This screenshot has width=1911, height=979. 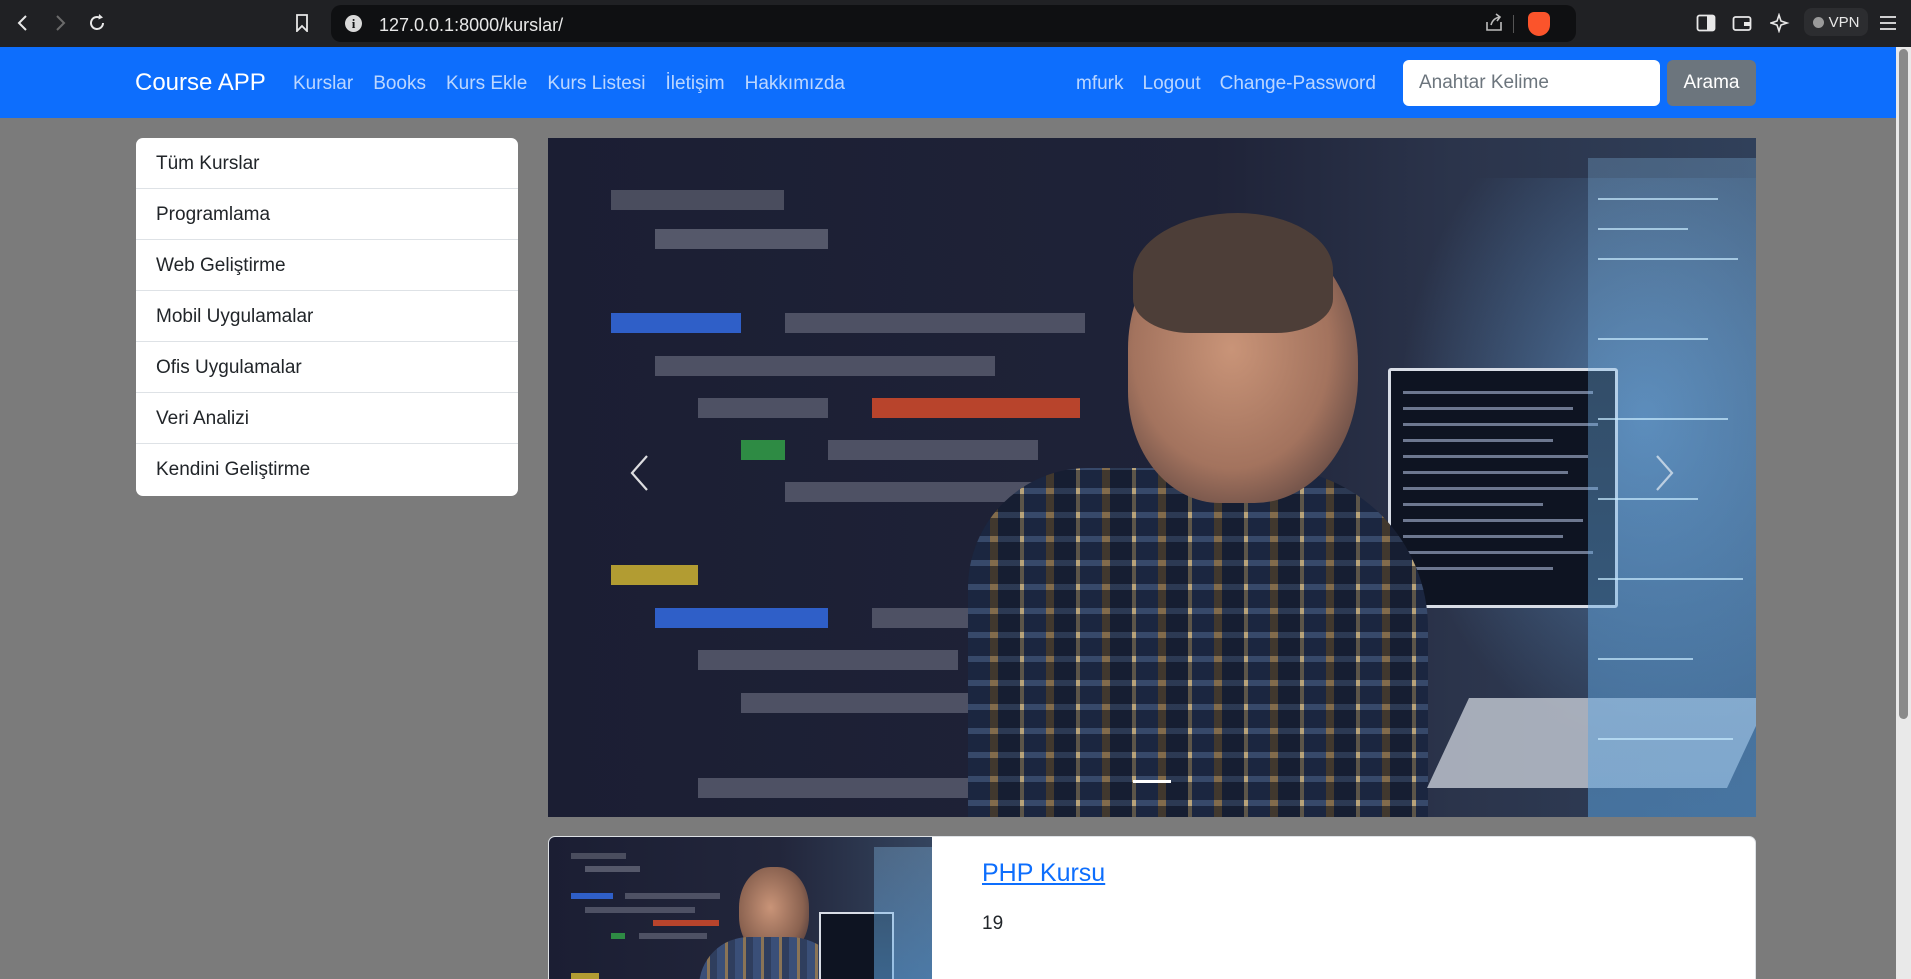 I want to click on category-item-ofis-uygulamalar: Ofis Uygulamalar, so click(x=327, y=367).